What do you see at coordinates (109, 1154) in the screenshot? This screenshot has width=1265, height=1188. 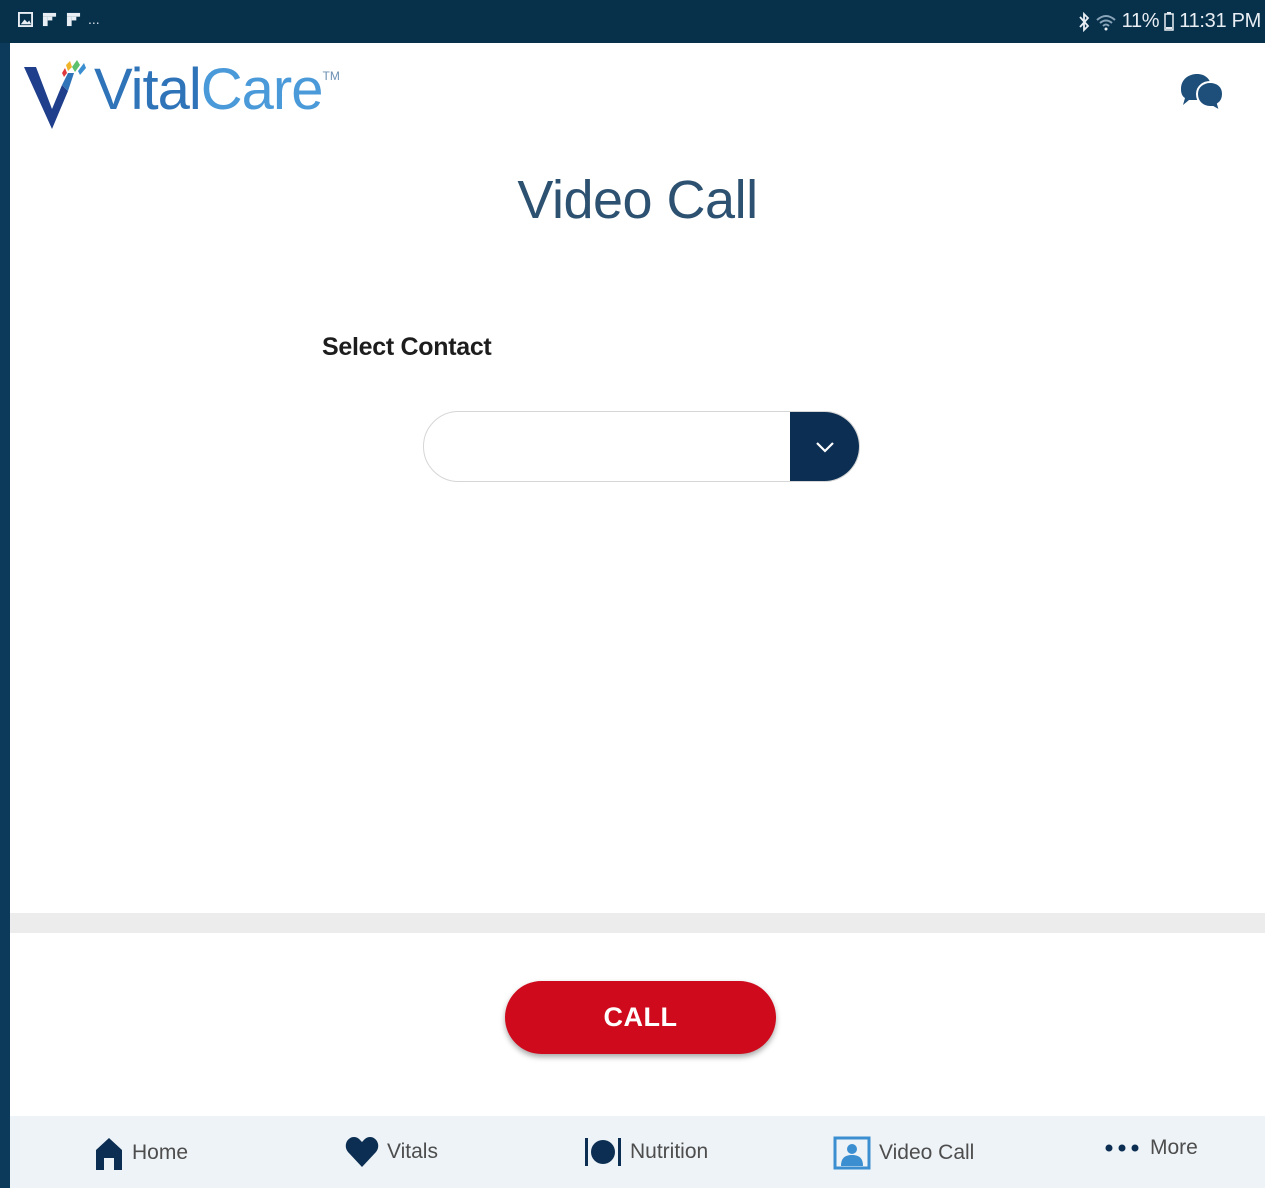 I see `home-icon` at bounding box center [109, 1154].